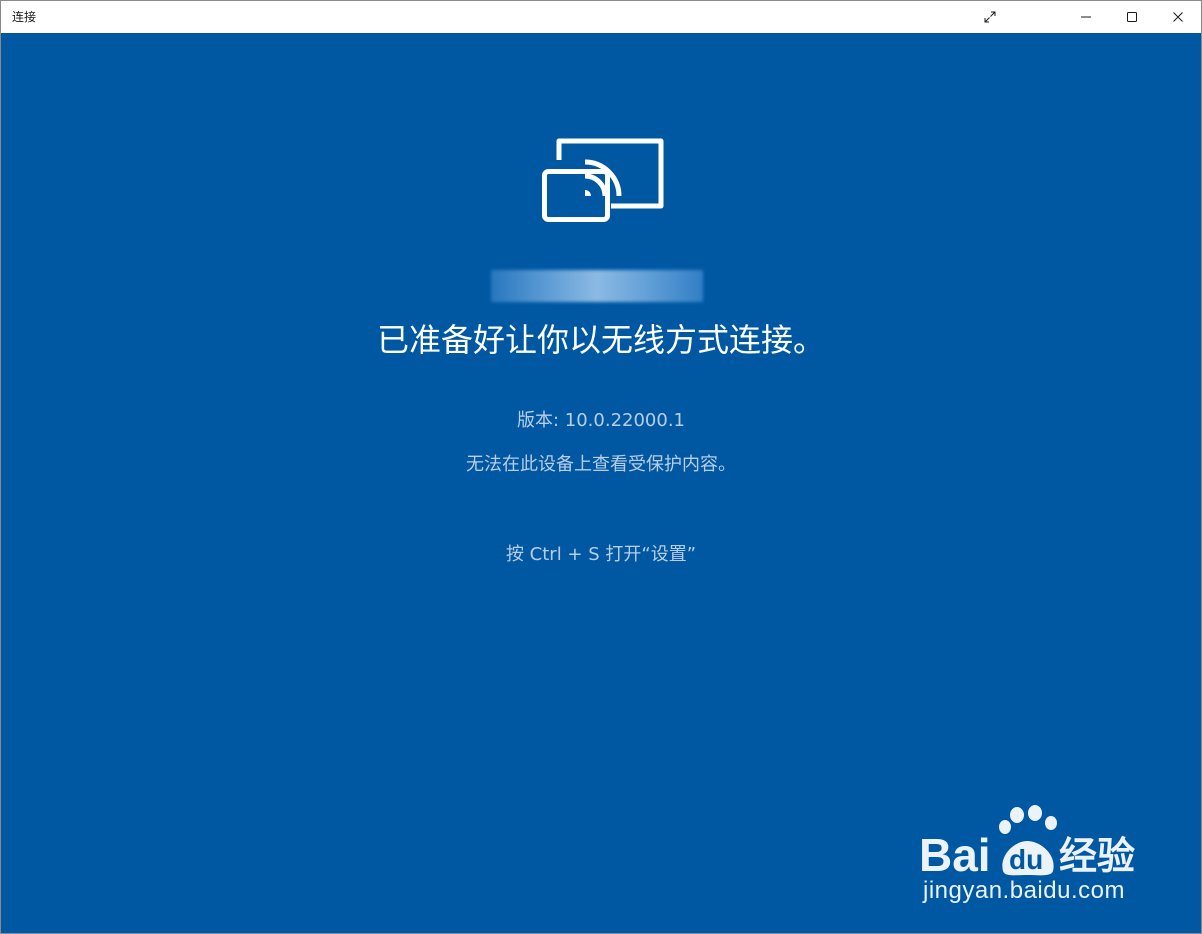  Describe the element at coordinates (601, 554) in the screenshot. I see `settings-shortcut-hint: 按 Ctrl + S 打开“设置”` at that location.